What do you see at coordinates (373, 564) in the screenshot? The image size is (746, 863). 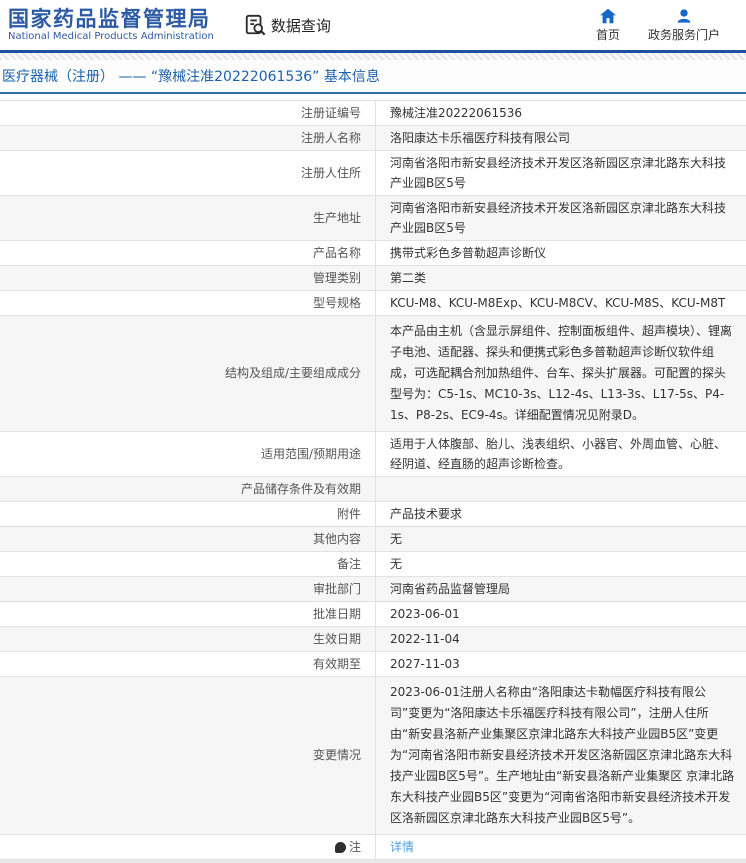 I see `row-remarks: 备注 无` at bounding box center [373, 564].